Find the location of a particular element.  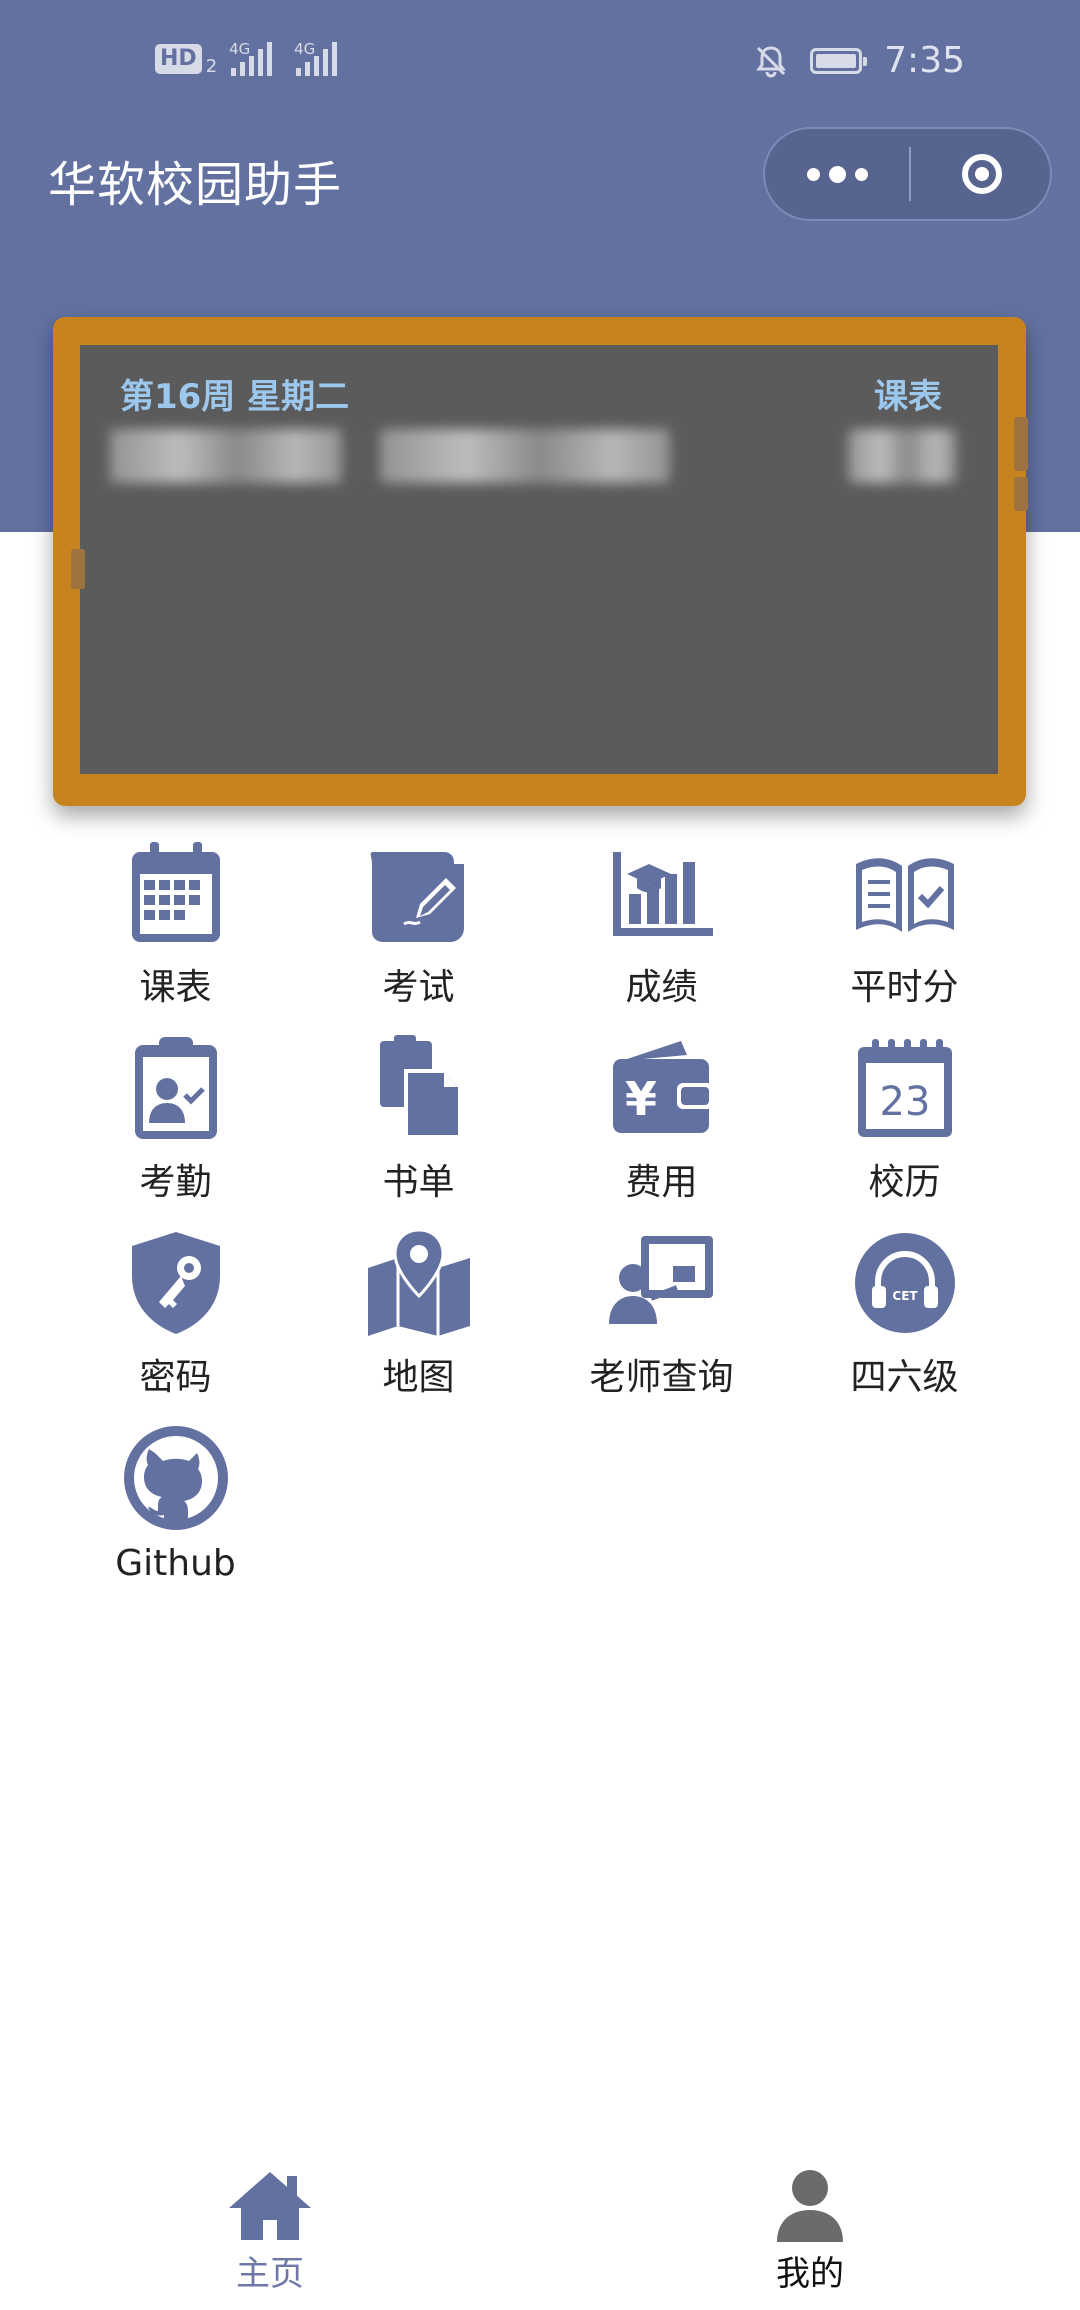

menu-item-regular-score: 平时分 is located at coordinates (904, 927).